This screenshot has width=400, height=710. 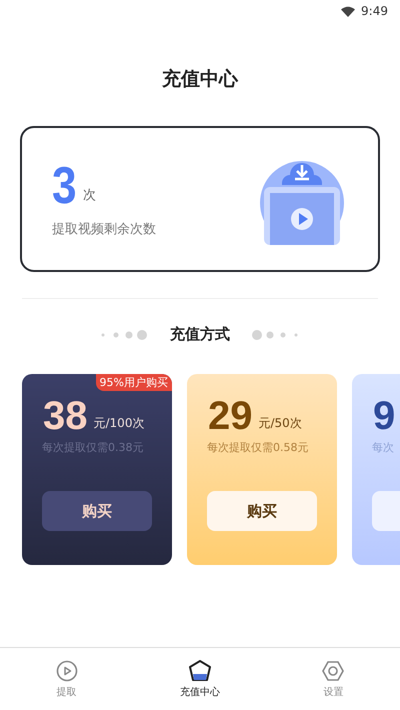 What do you see at coordinates (374, 11) in the screenshot?
I see `status-time: 9:49` at bounding box center [374, 11].